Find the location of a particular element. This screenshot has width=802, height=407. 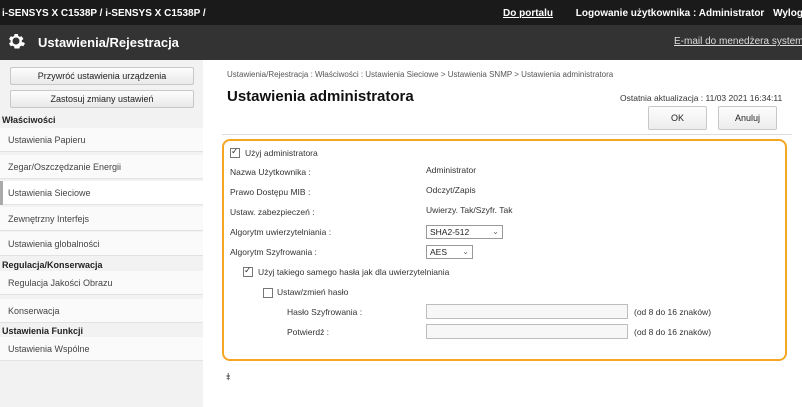

restore-settings-button: Przywróć ustawienia urządzenia is located at coordinates (102, 76).